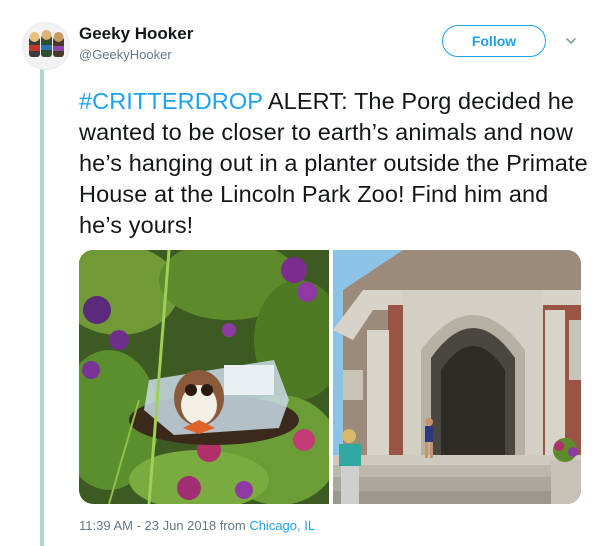  What do you see at coordinates (494, 41) in the screenshot?
I see `follow-button: Follow` at bounding box center [494, 41].